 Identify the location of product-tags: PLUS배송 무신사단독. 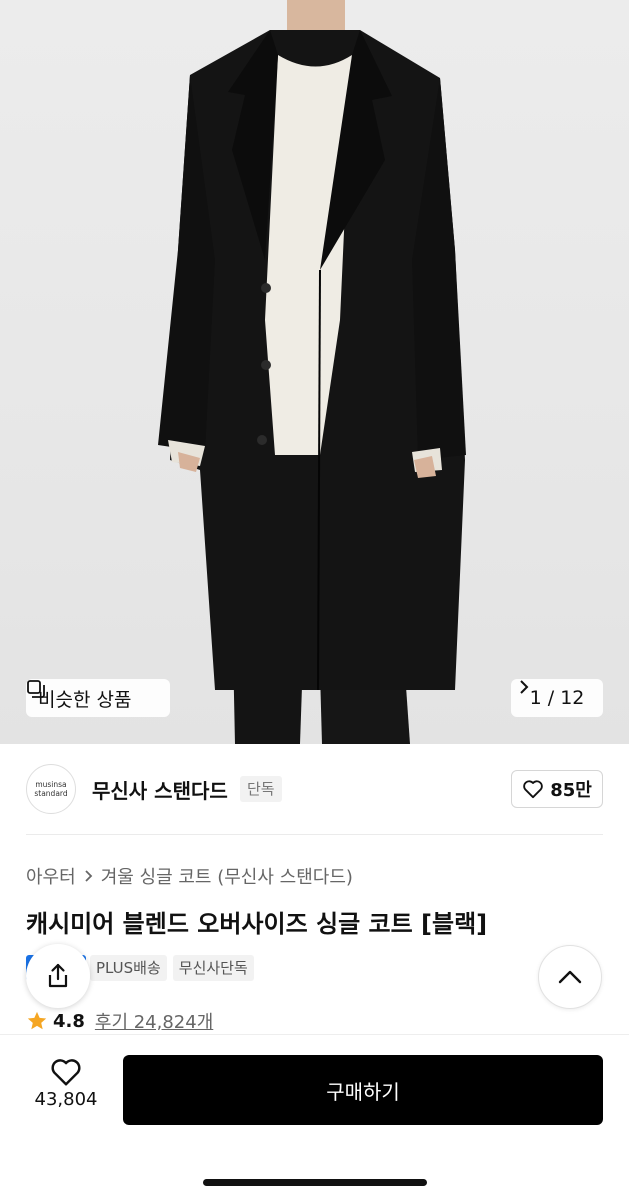
(172, 968).